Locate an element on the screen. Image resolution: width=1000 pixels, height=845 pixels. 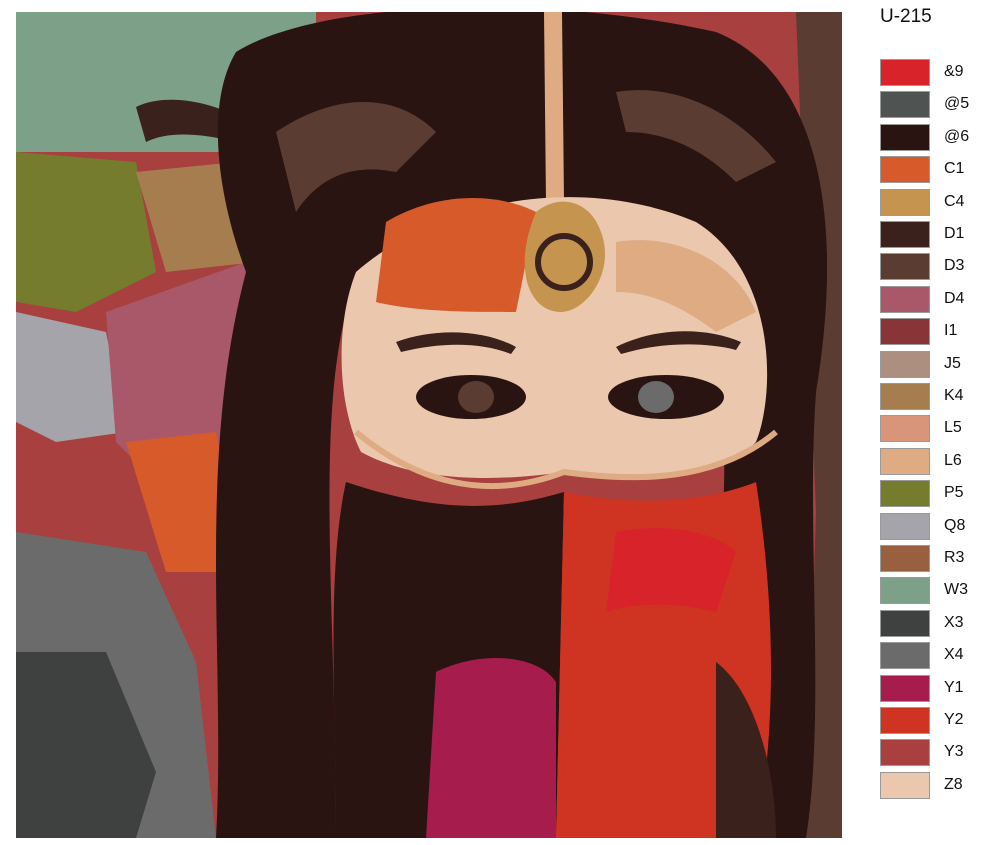
color-code-label: &9 is located at coordinates (954, 71).